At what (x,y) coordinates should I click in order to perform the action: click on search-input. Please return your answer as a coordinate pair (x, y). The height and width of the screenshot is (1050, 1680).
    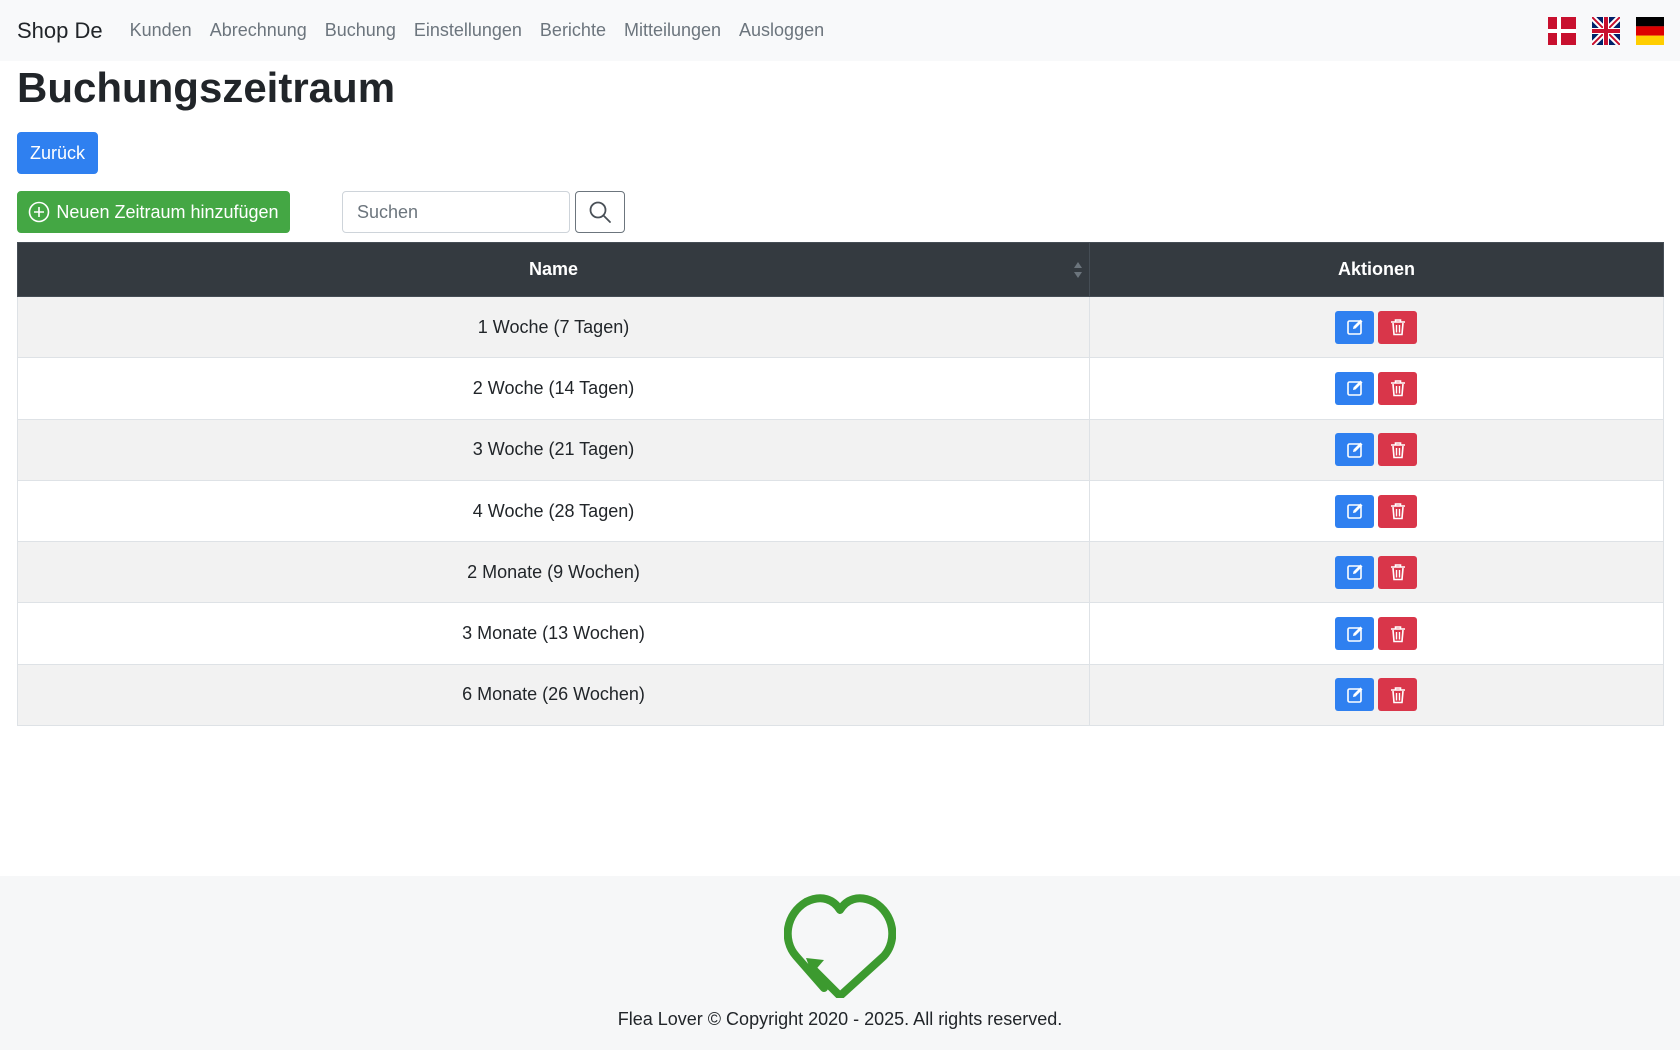
    Looking at the image, I should click on (456, 212).